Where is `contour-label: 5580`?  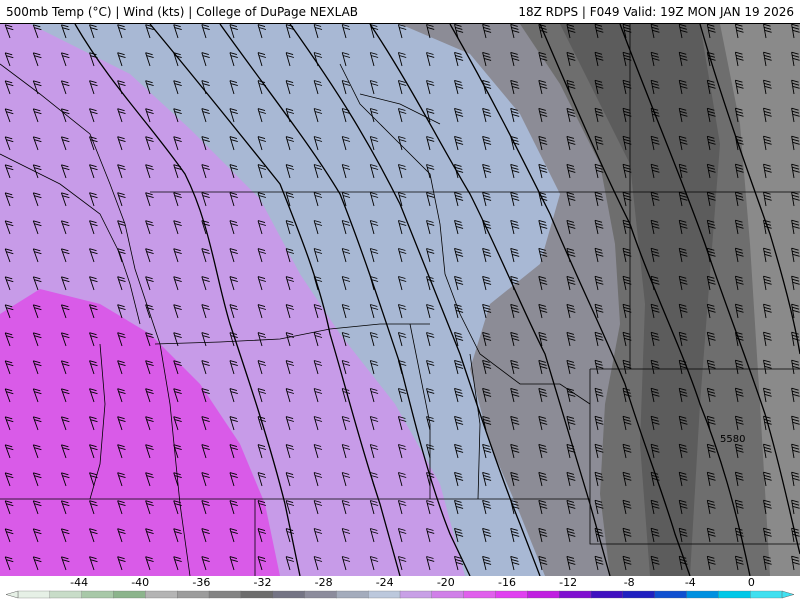 contour-label: 5580 is located at coordinates (732, 439).